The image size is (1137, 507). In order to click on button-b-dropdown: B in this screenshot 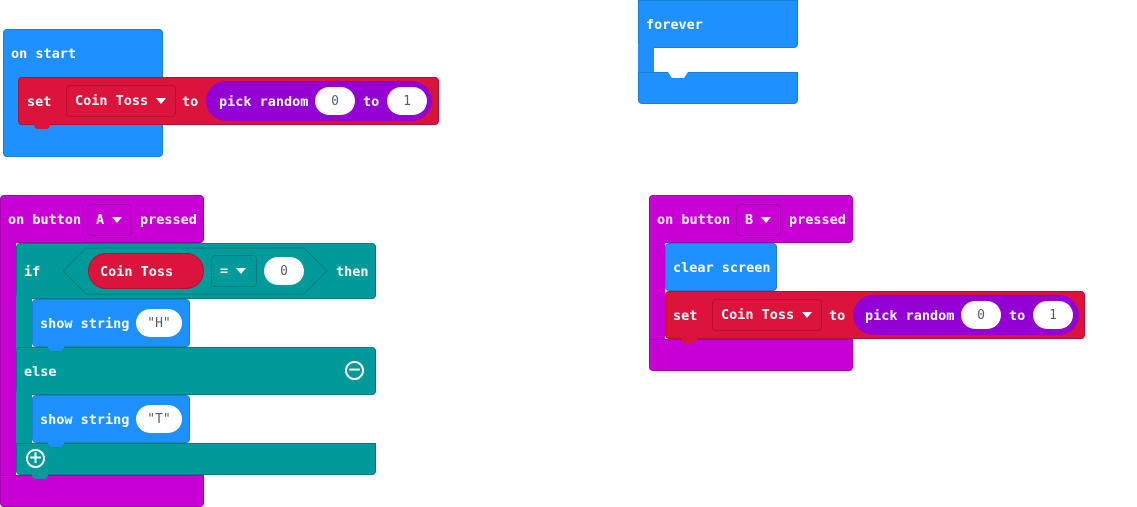, I will do `click(758, 220)`.